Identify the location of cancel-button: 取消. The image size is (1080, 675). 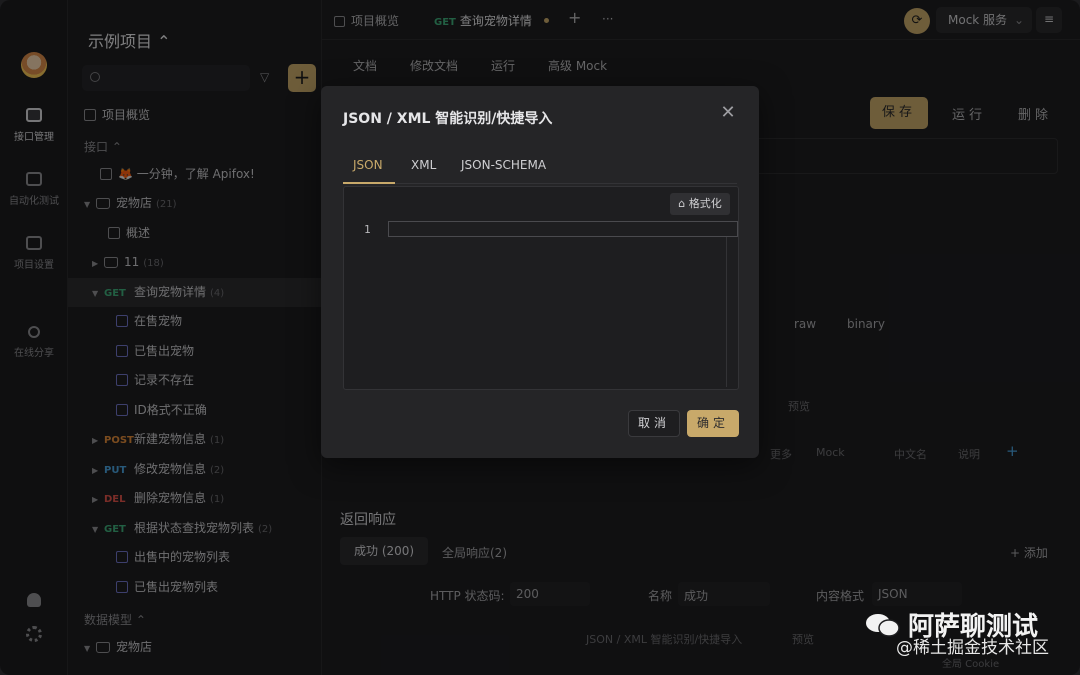
(654, 423).